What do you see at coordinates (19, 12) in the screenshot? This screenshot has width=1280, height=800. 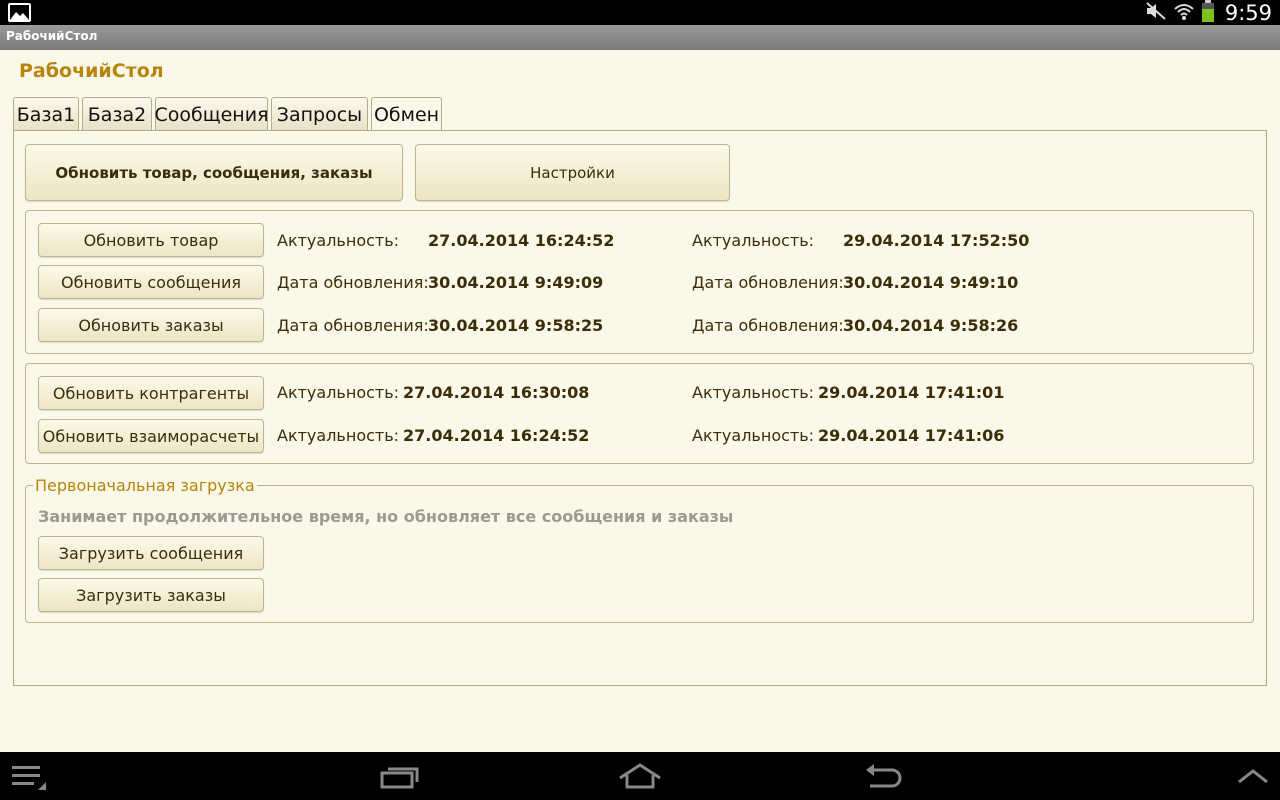 I see `gallery-icon` at bounding box center [19, 12].